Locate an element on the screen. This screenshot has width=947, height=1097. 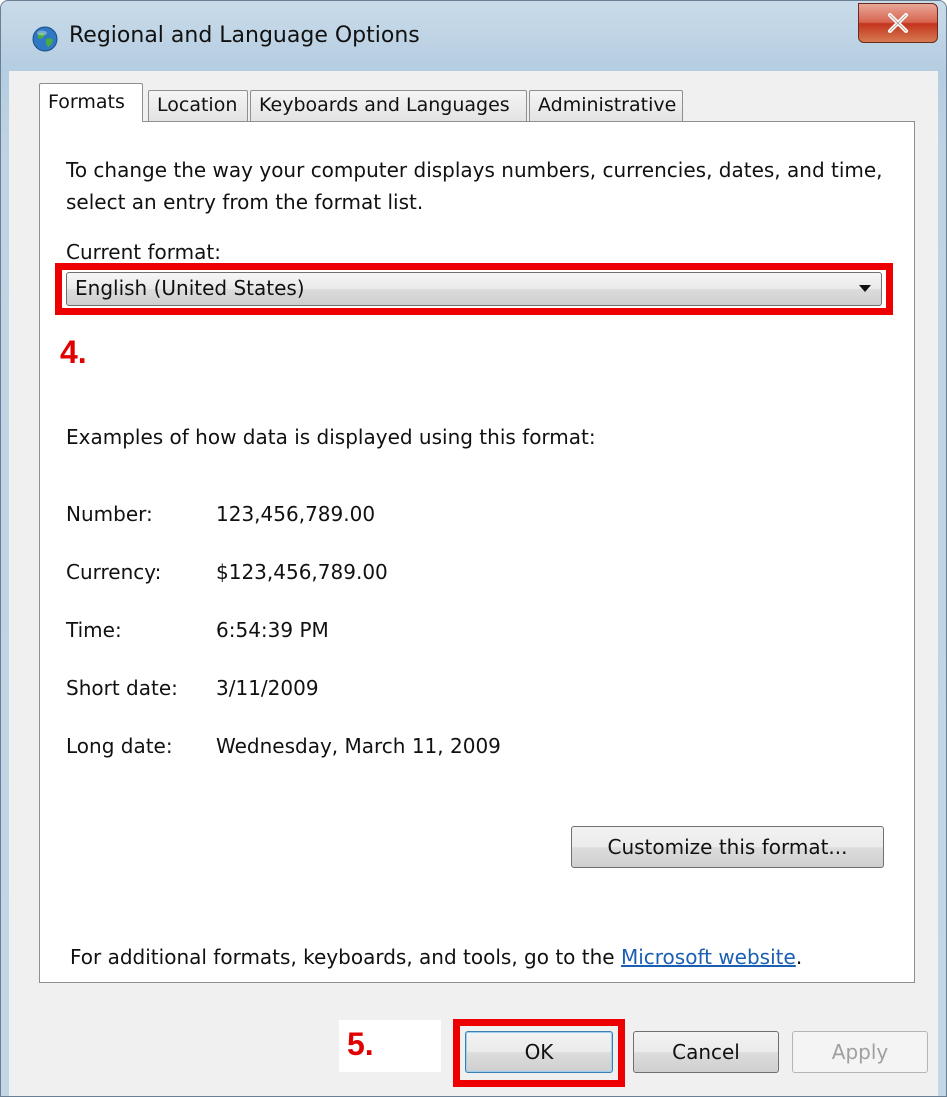
title-bar: Regional and Language Options is located at coordinates (473, 36).